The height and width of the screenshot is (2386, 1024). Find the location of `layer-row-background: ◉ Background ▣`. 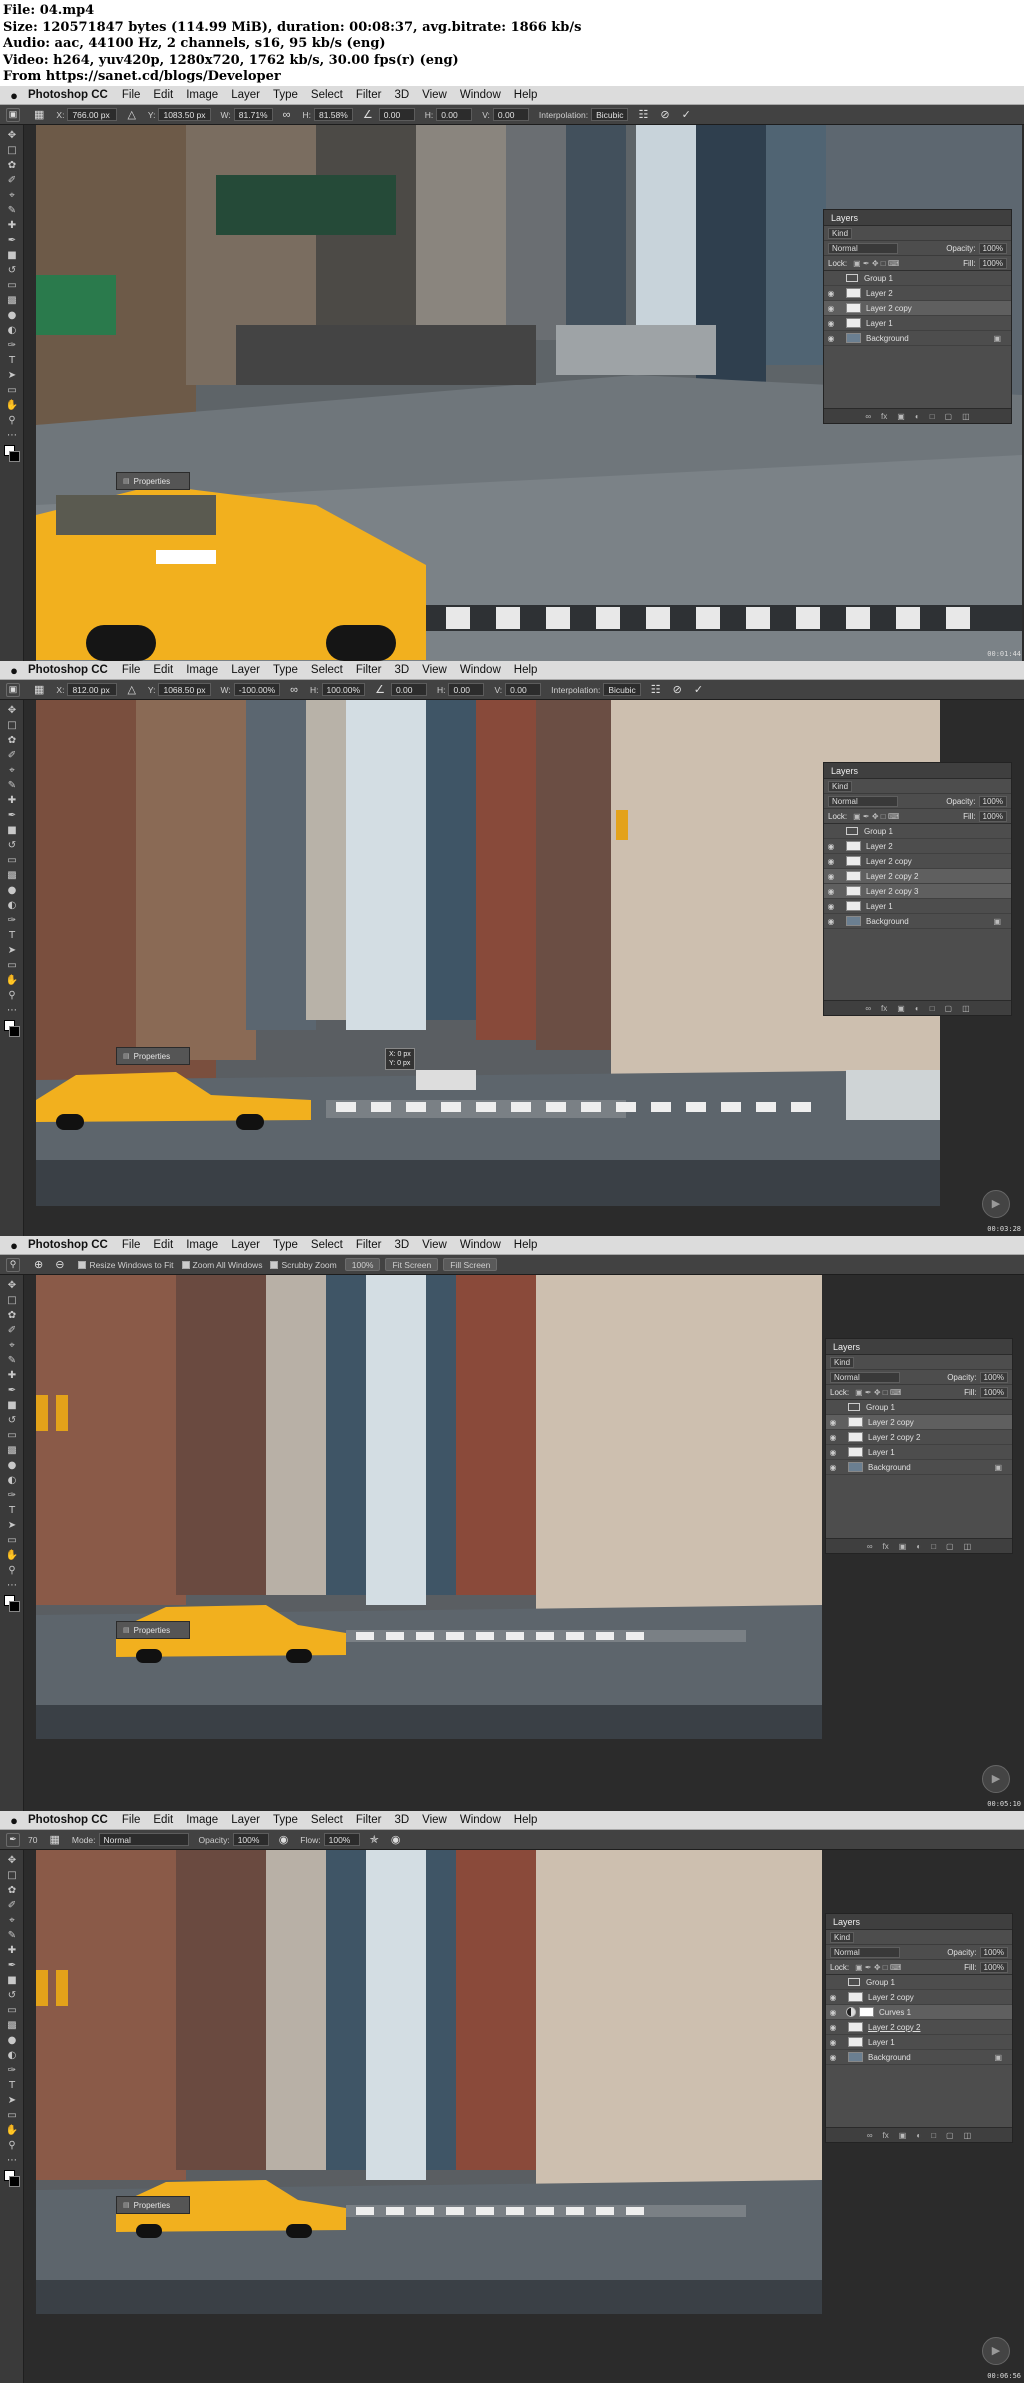

layer-row-background: ◉ Background ▣ is located at coordinates (919, 2057).